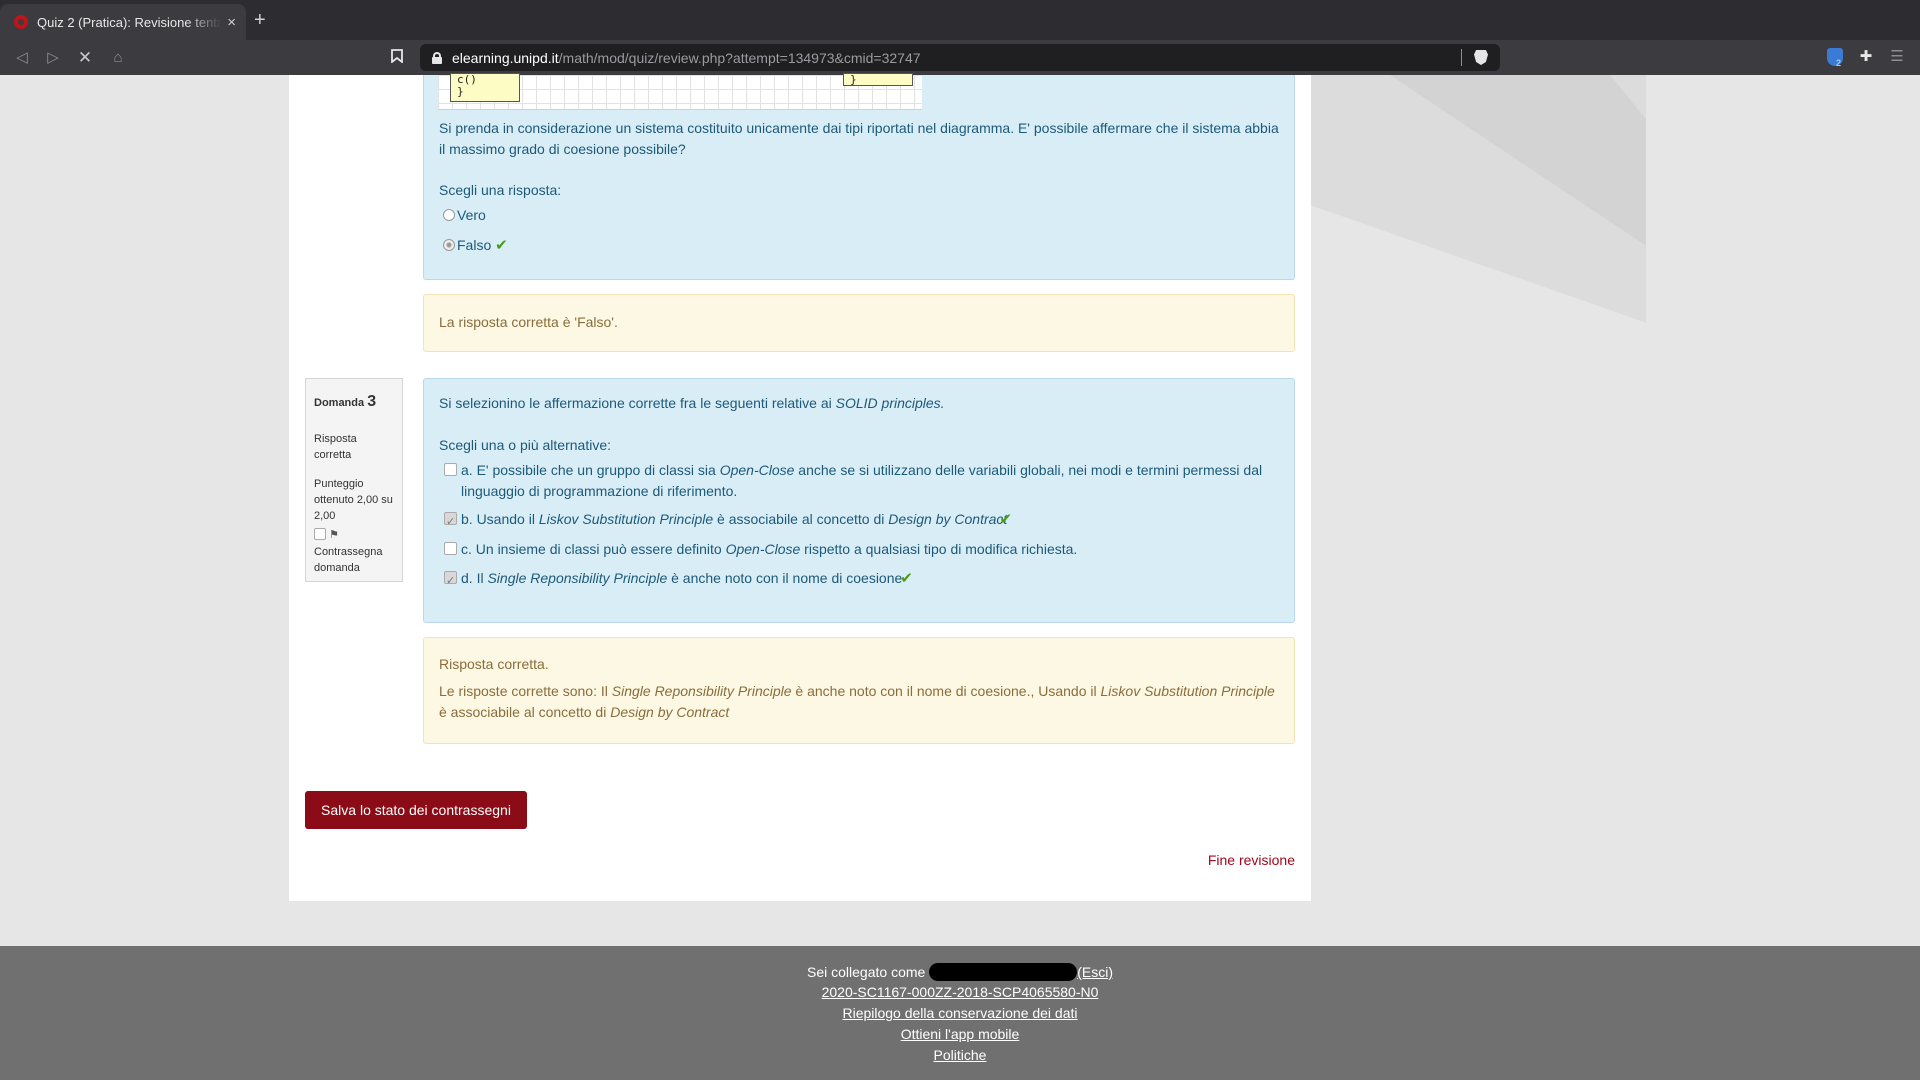 Image resolution: width=1920 pixels, height=1080 pixels. I want to click on bookmark-icon, so click(397, 58).